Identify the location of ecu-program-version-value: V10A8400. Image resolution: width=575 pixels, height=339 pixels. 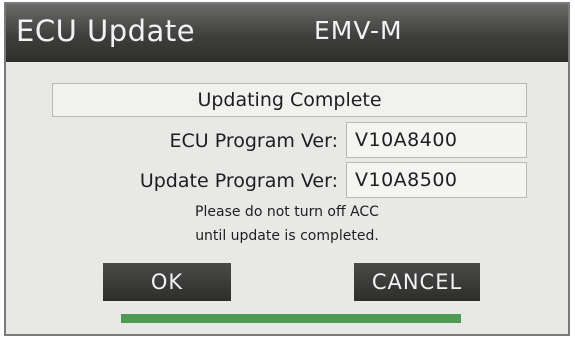
(436, 140).